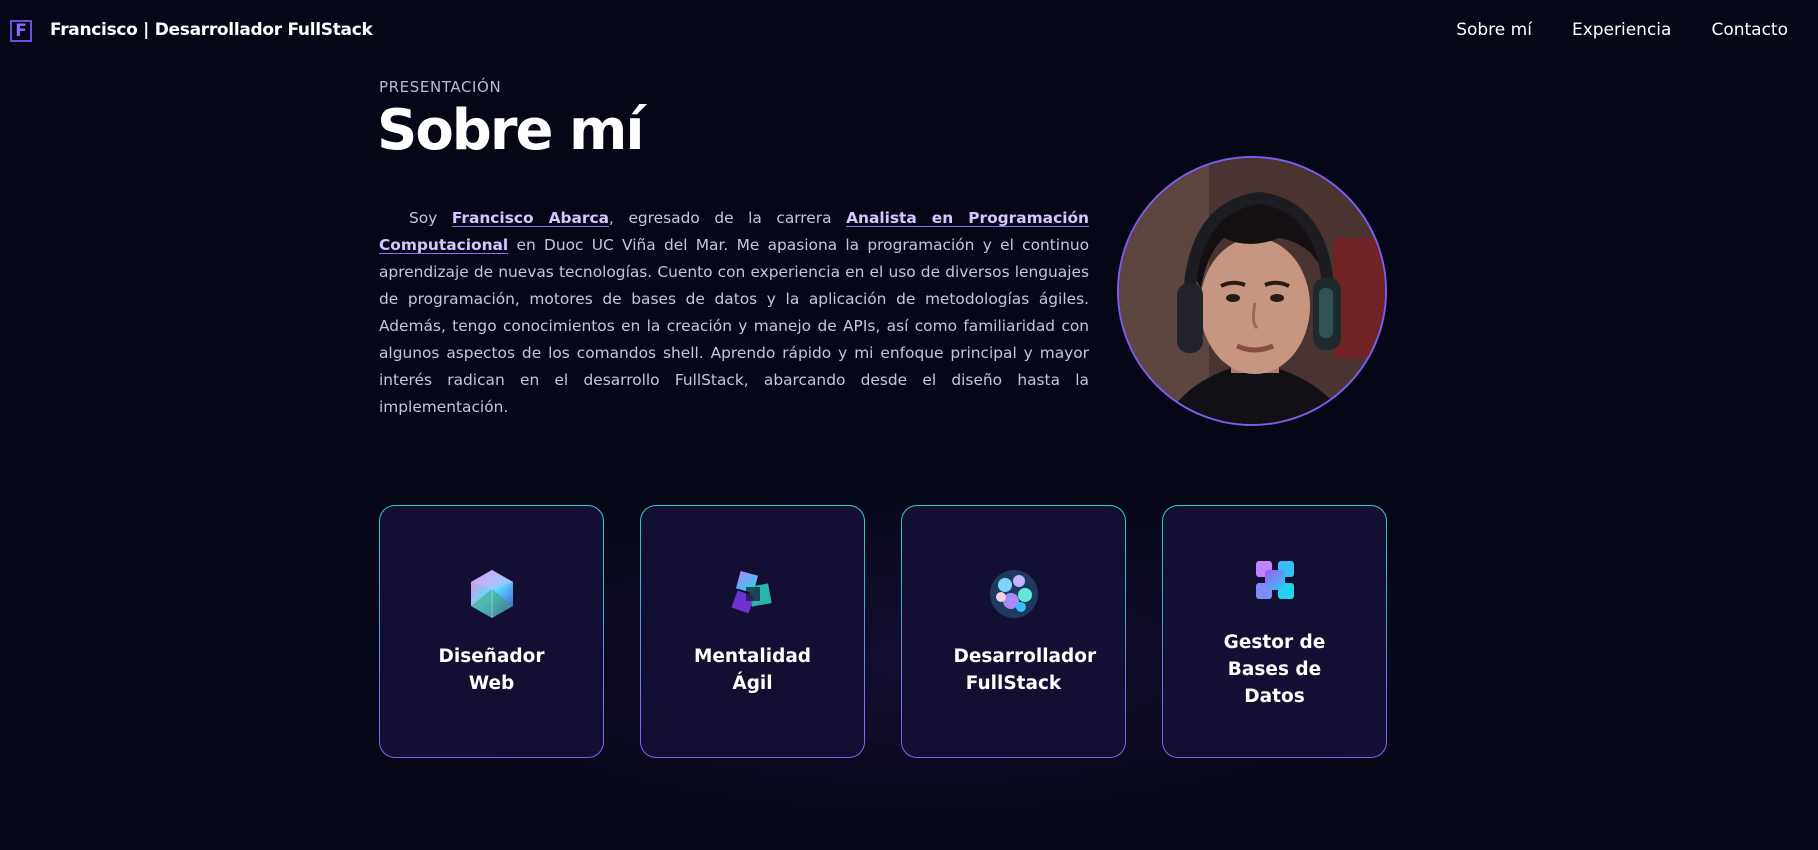 The height and width of the screenshot is (850, 1818). What do you see at coordinates (1494, 30) in the screenshot?
I see `nav-link-sobre-mi: Sobre mí` at bounding box center [1494, 30].